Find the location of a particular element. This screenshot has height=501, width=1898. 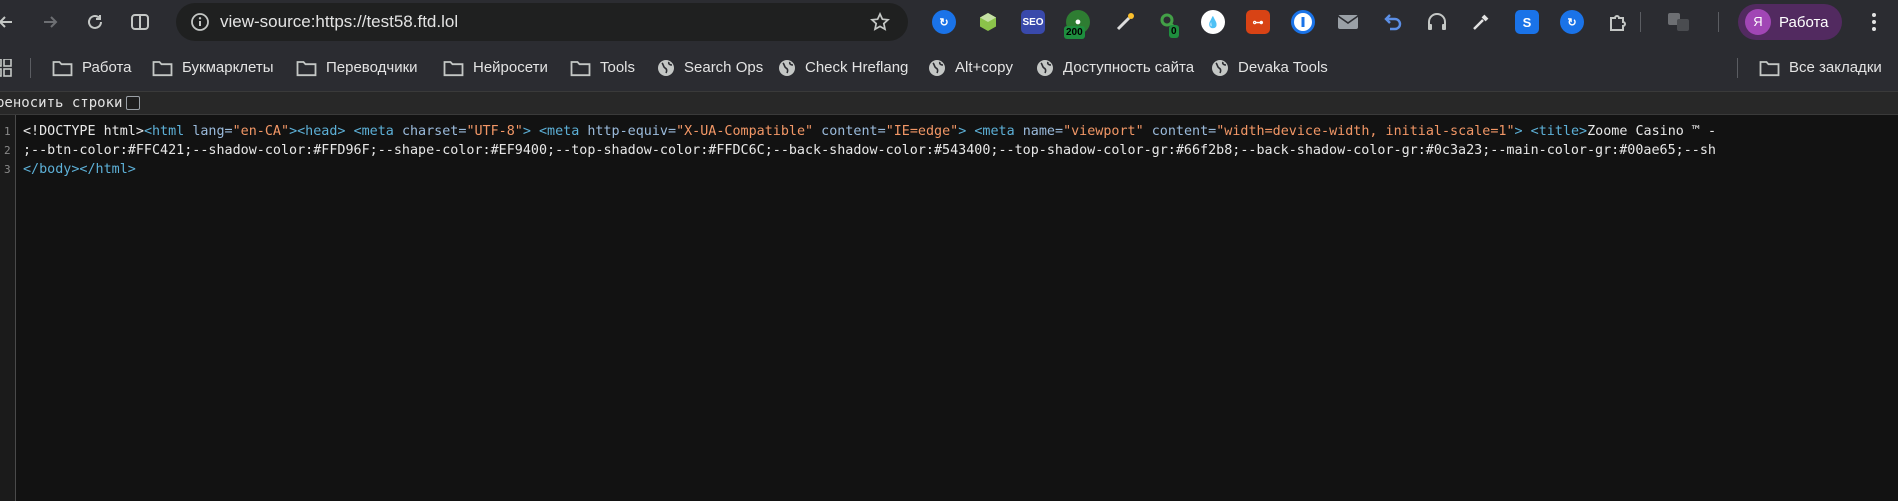

extension-key-badge: 0 is located at coordinates (1174, 31).